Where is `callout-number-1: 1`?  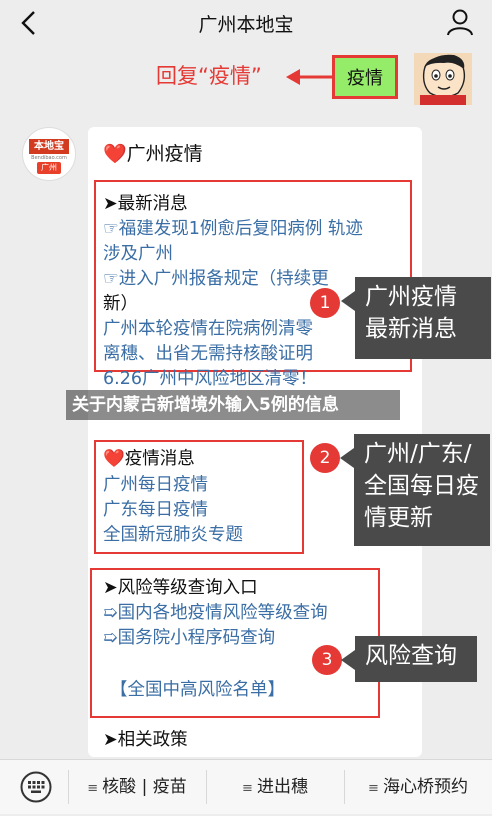 callout-number-1: 1 is located at coordinates (325, 303).